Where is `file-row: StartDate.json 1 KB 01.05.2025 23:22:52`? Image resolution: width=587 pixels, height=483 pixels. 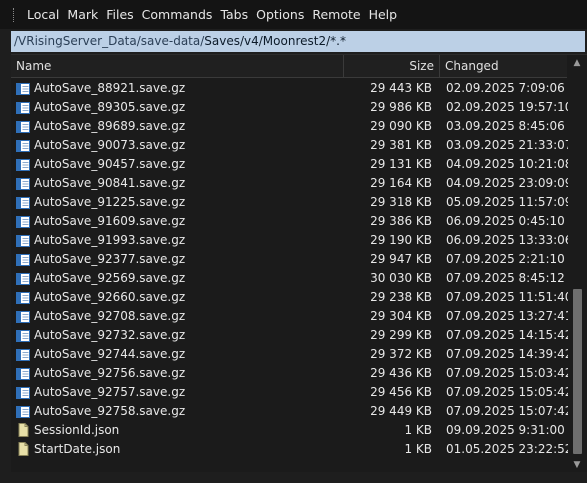 file-row: StartDate.json 1 KB 01.05.2025 23:22:52 is located at coordinates (291, 449).